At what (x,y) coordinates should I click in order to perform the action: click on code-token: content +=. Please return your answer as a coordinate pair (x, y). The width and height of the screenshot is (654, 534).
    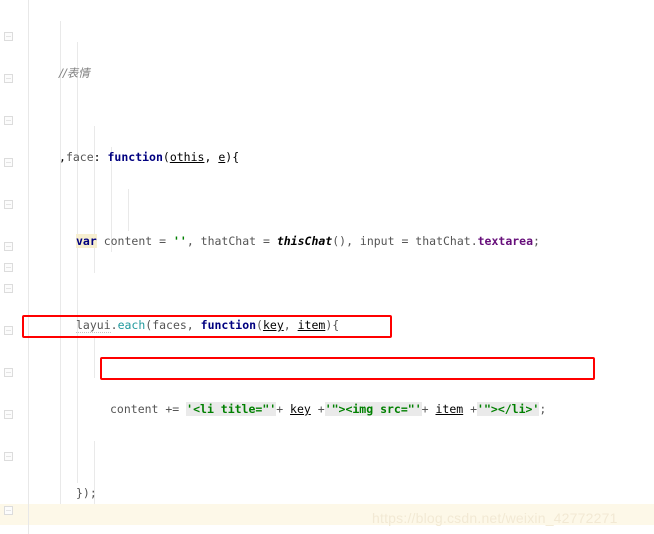
    Looking at the image, I should click on (148, 409).